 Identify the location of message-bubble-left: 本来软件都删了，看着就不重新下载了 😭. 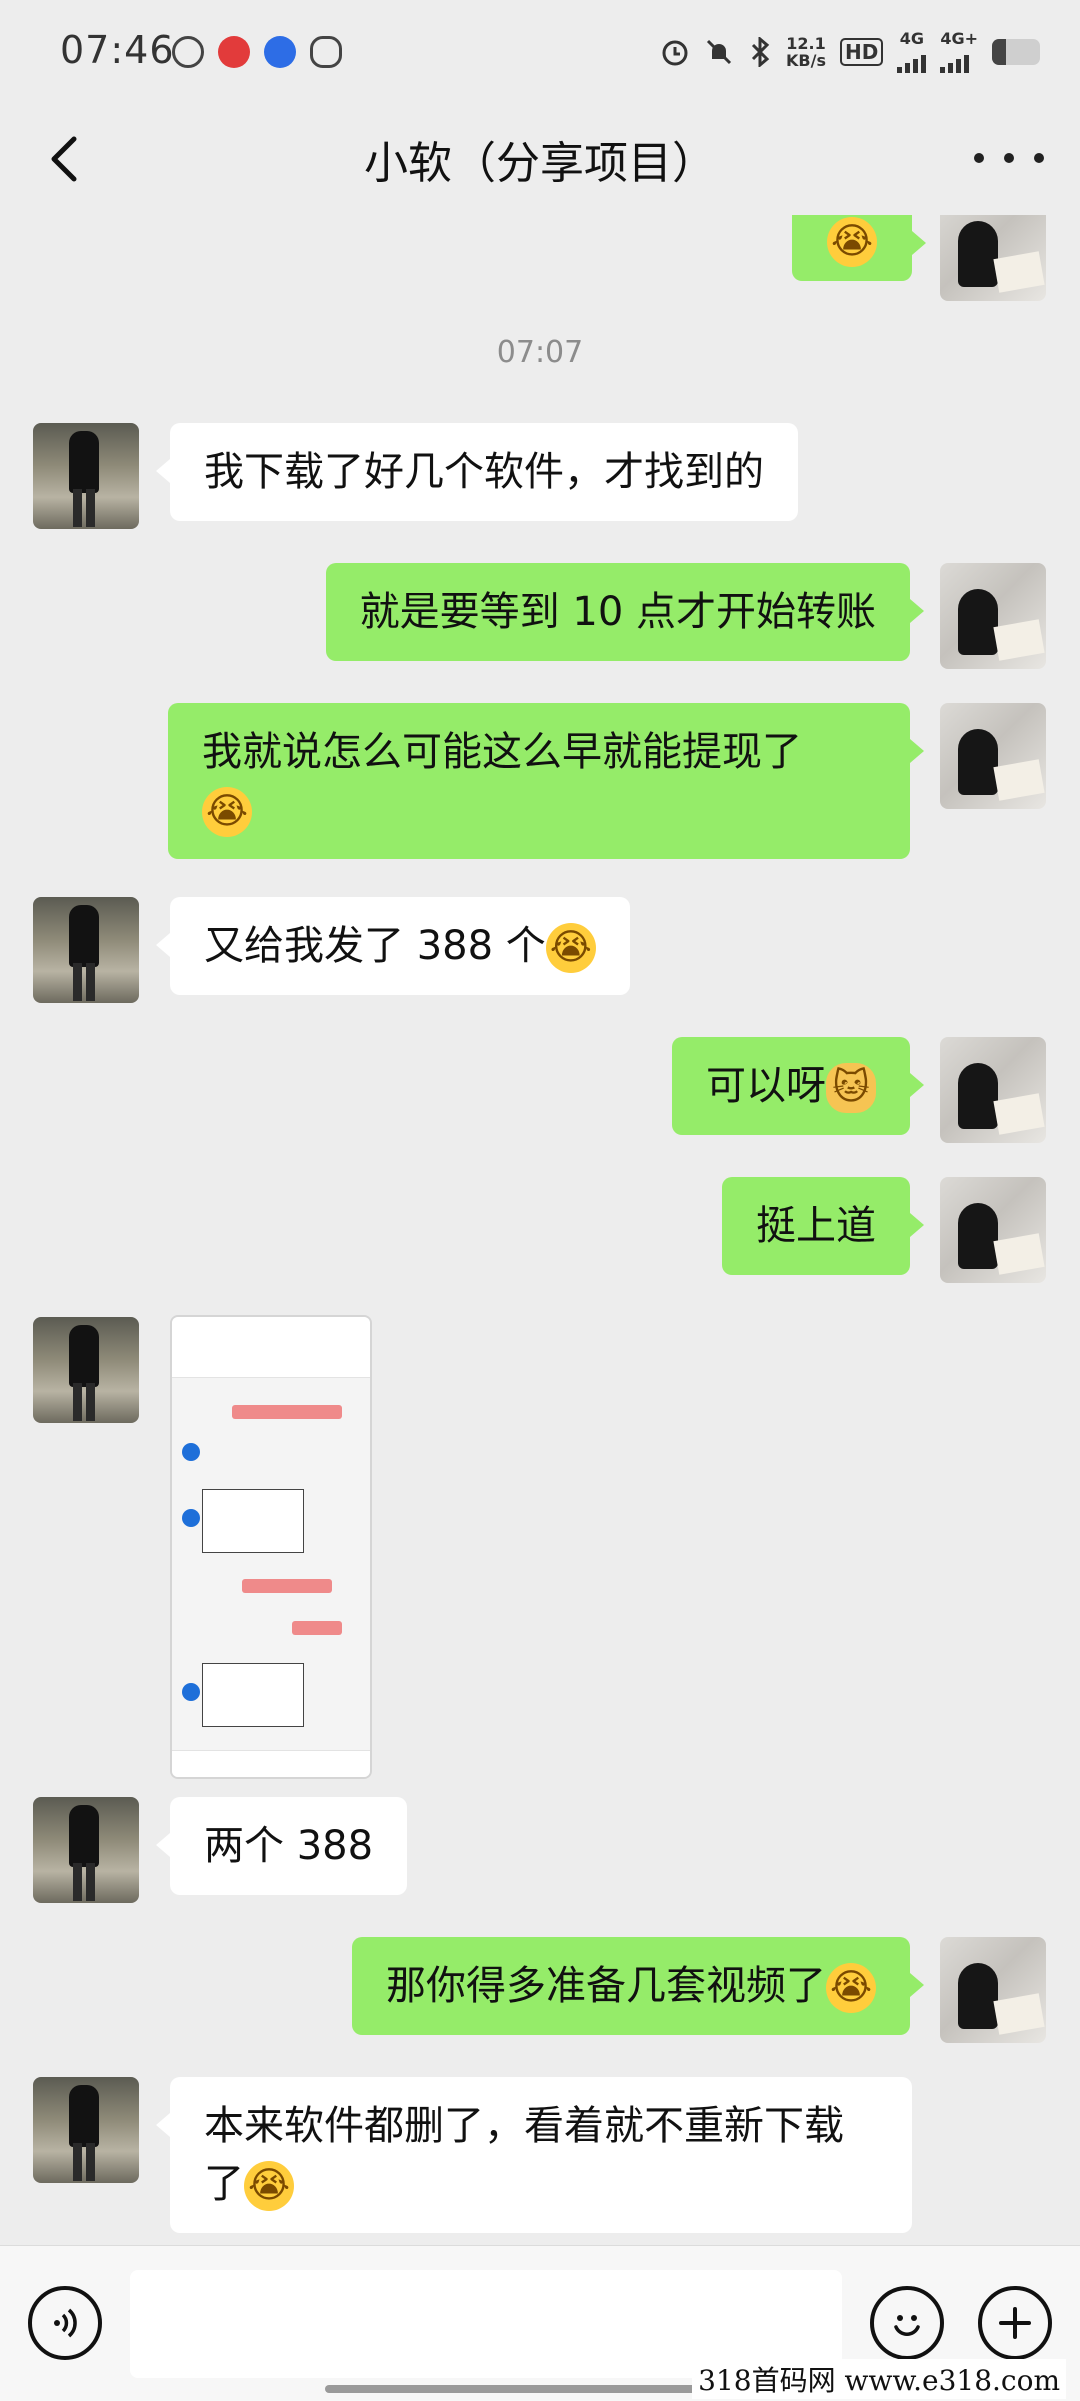
(534, 2155).